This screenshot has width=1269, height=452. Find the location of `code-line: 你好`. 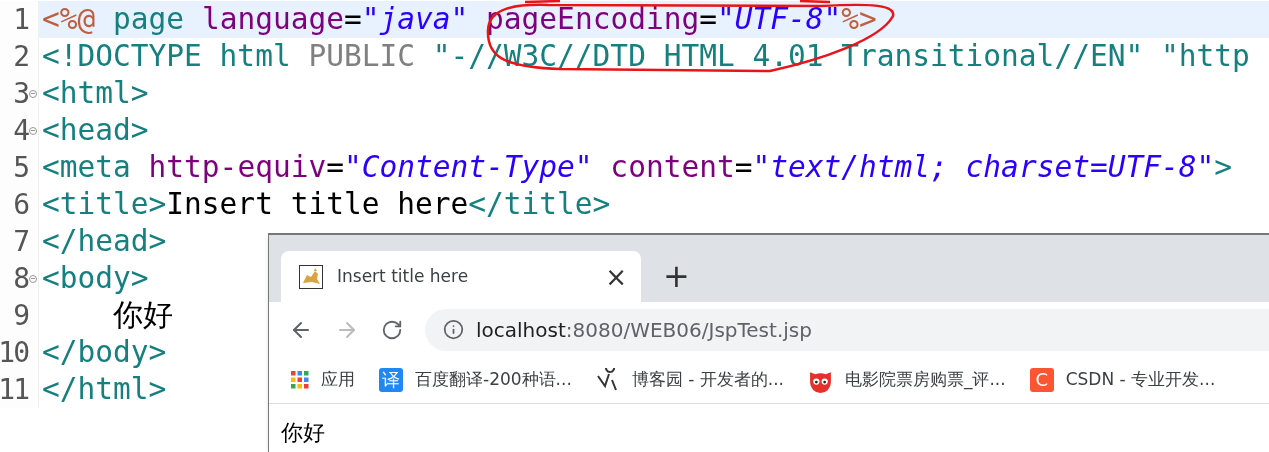

code-line: 你好 is located at coordinates (143, 315).